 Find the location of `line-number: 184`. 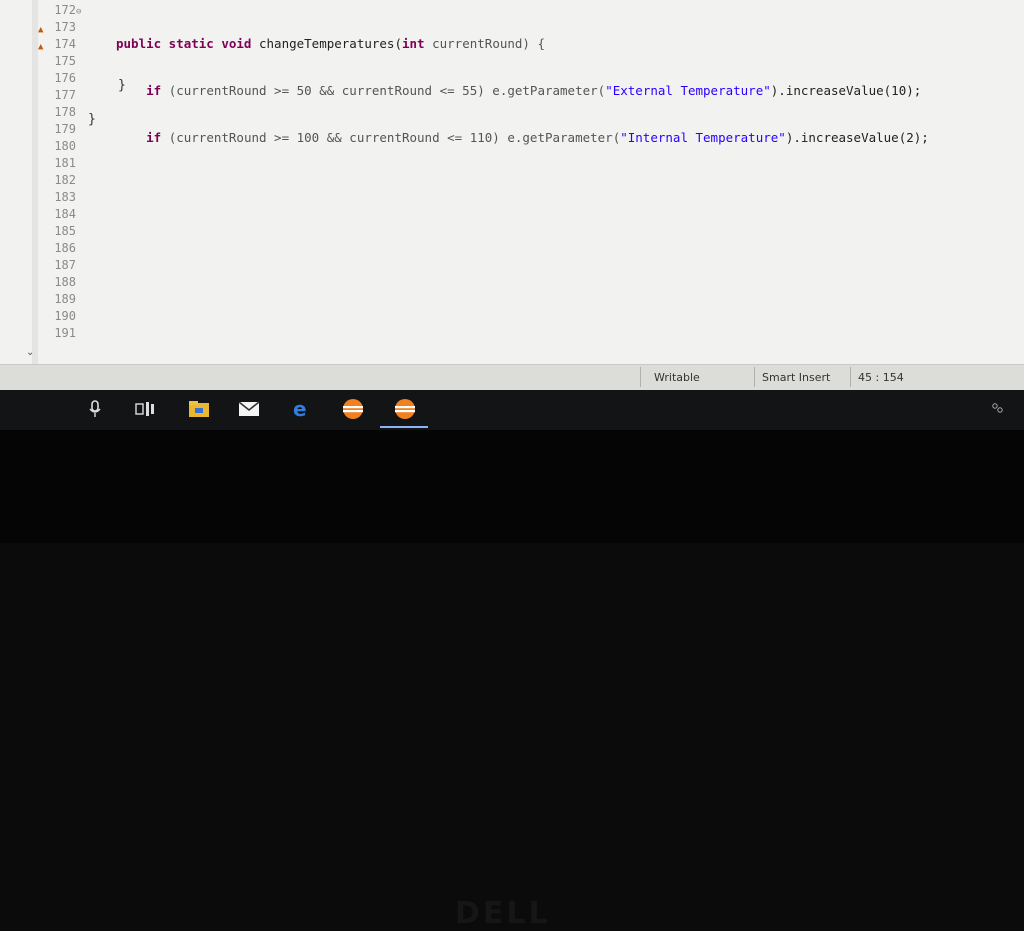

line-number: 184 is located at coordinates (65, 214).